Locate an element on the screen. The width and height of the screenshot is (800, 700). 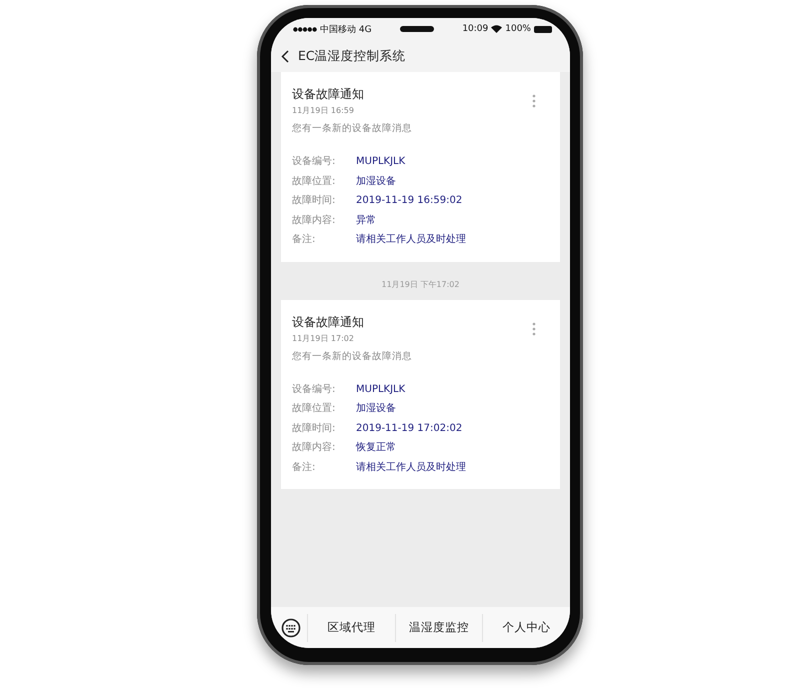
page-title: EC温湿度控制系统 is located at coordinates (352, 56).